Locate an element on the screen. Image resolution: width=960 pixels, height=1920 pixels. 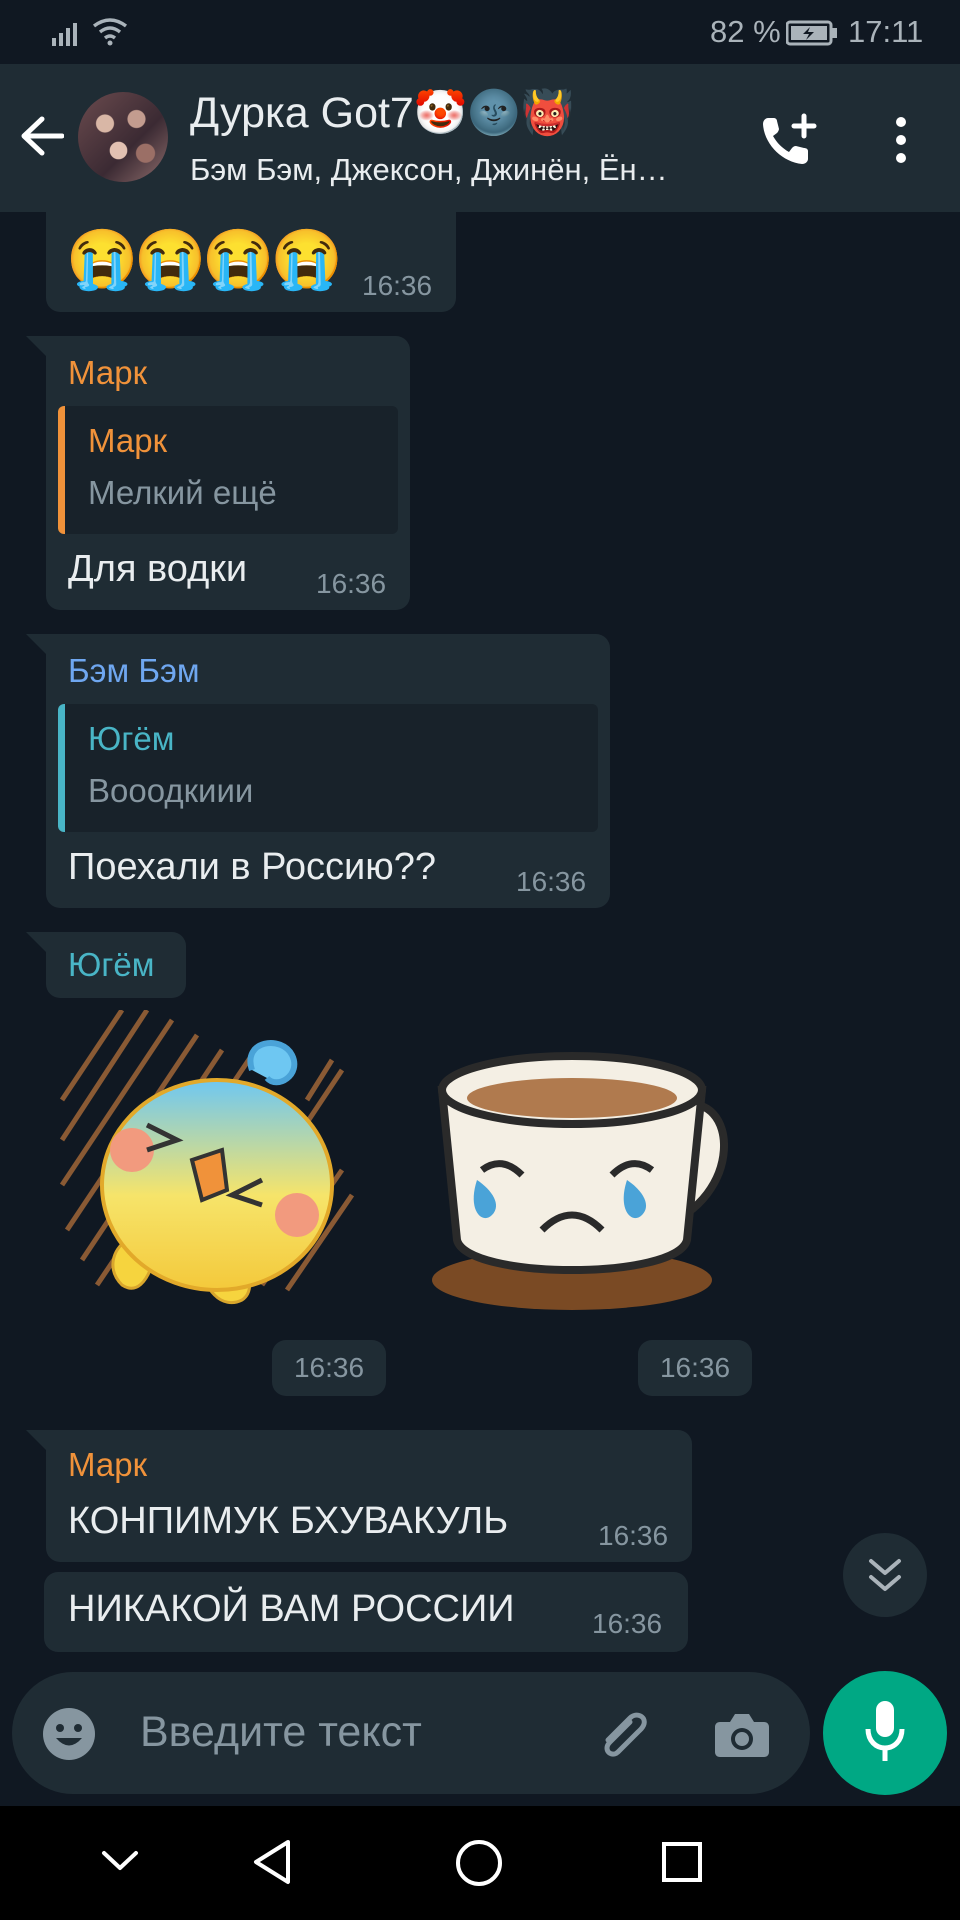
message-text: КОНПИМУК БХУВАКУЛЬ is located at coordinates (288, 1521).